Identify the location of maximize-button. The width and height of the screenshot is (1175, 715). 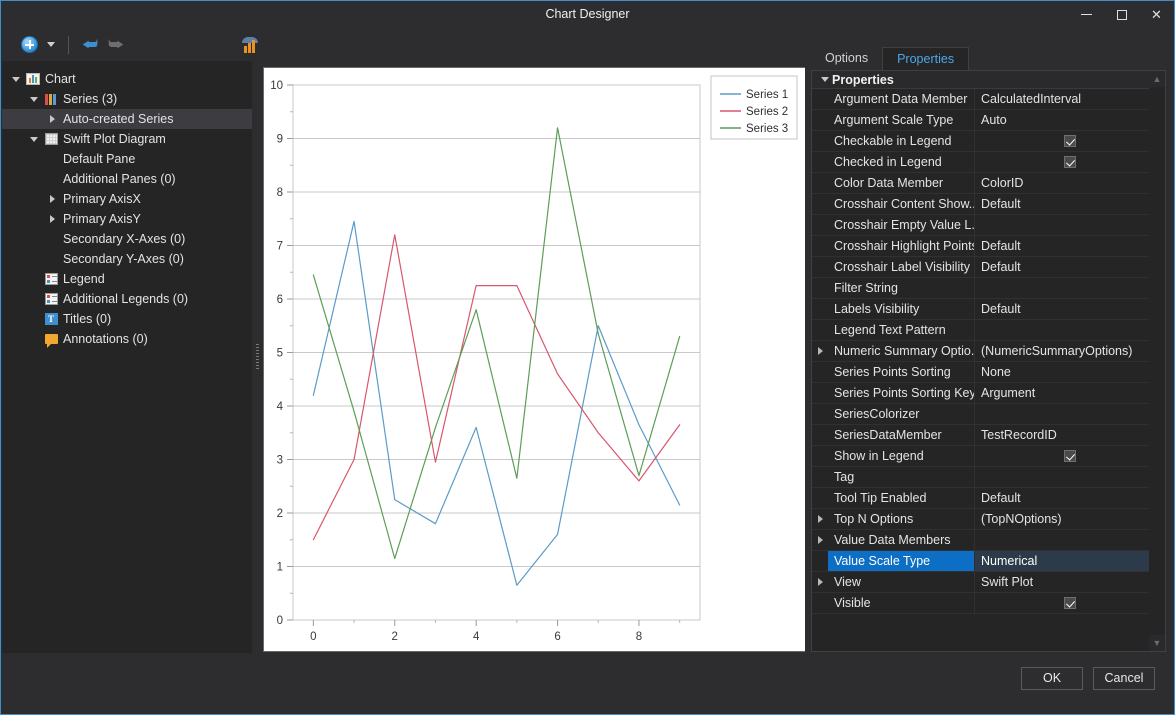
(1121, 14).